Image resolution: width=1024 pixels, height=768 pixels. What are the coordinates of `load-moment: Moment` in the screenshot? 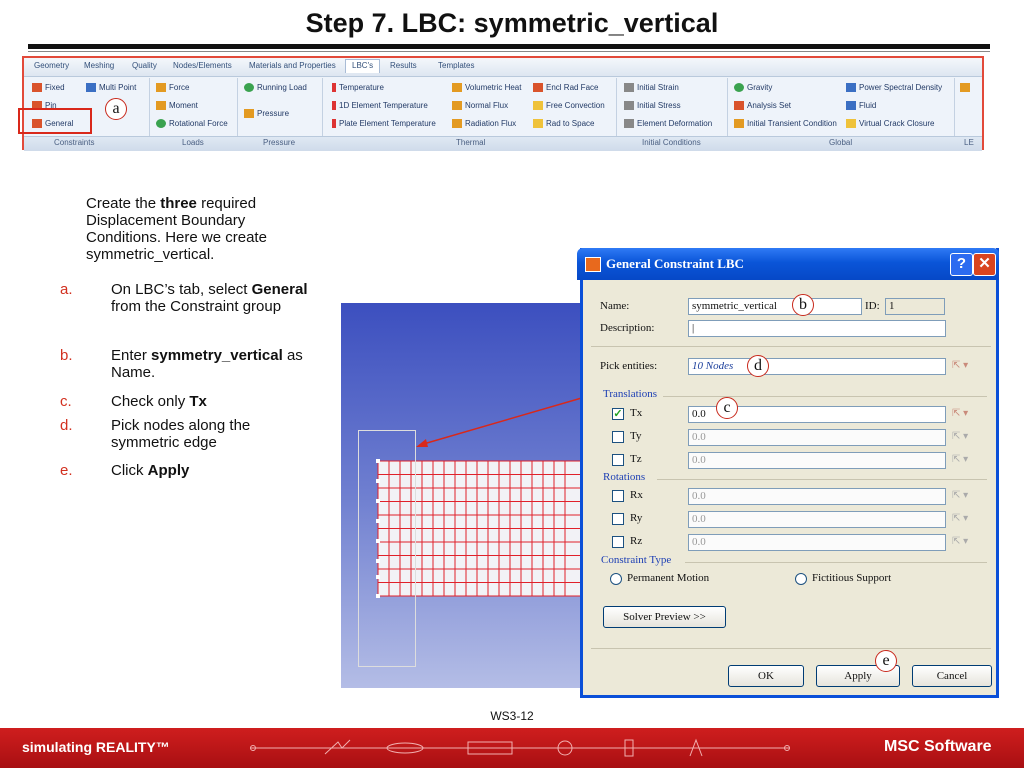 It's located at (177, 105).